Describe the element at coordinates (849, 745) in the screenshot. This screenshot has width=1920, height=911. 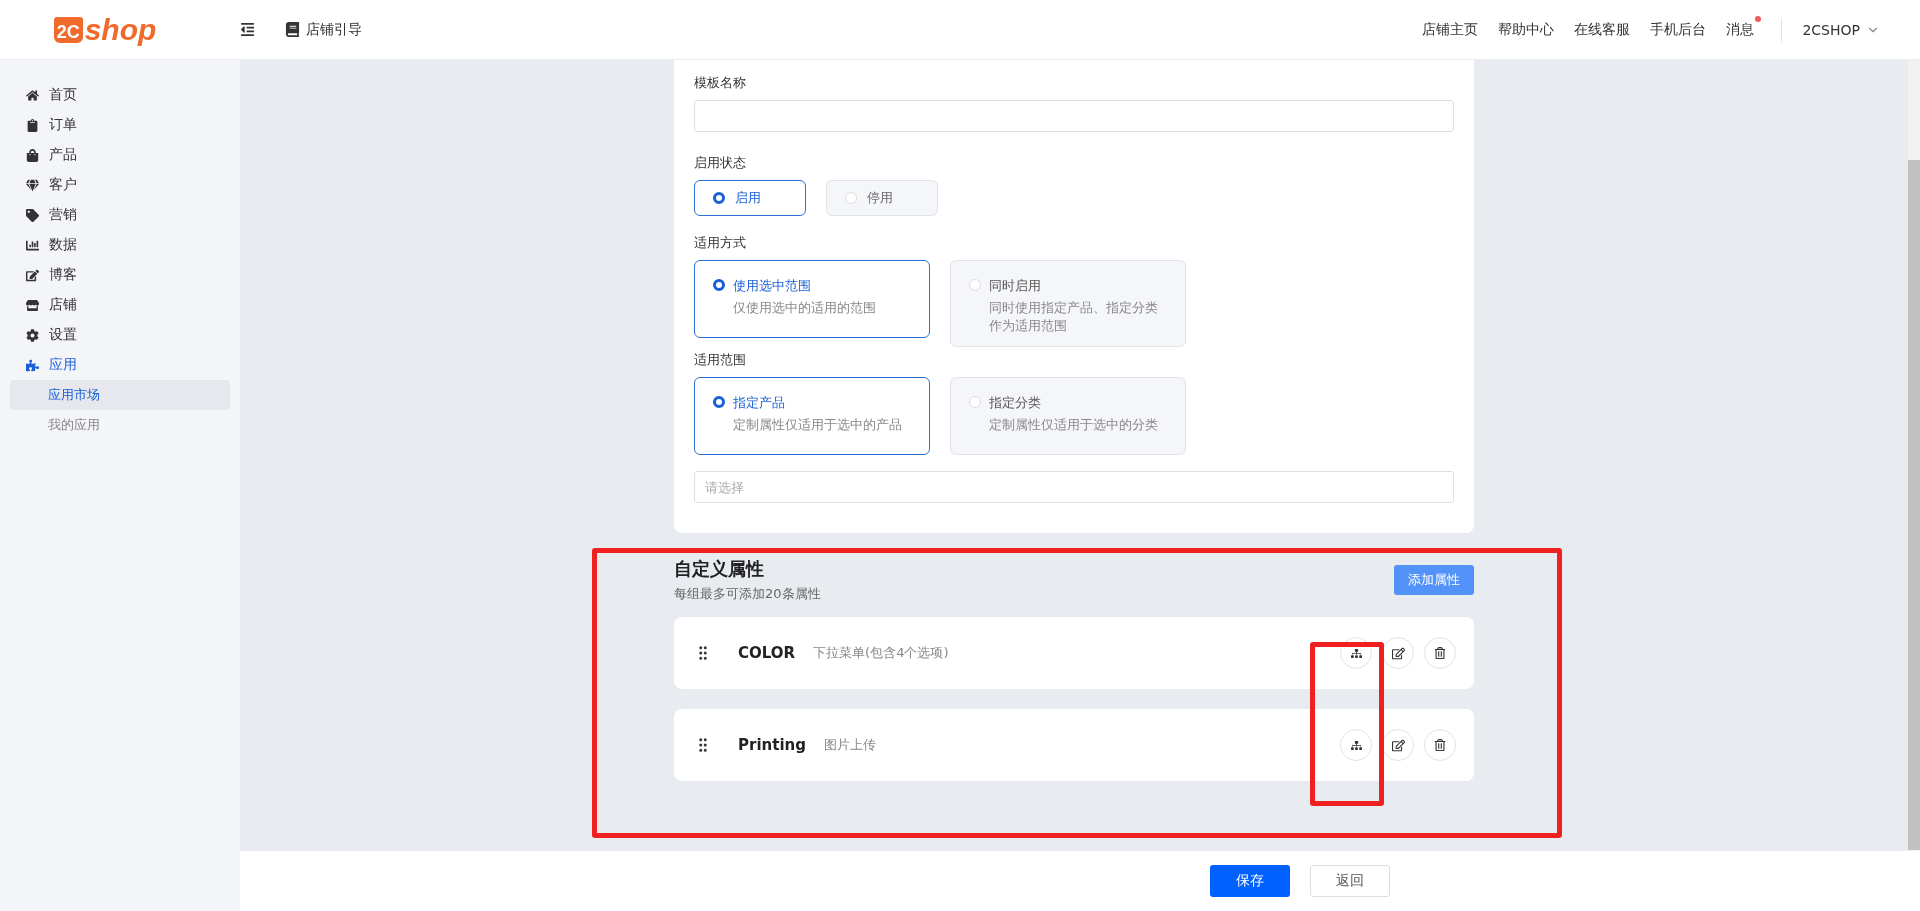
I see `attribute-type: 图片上传` at that location.